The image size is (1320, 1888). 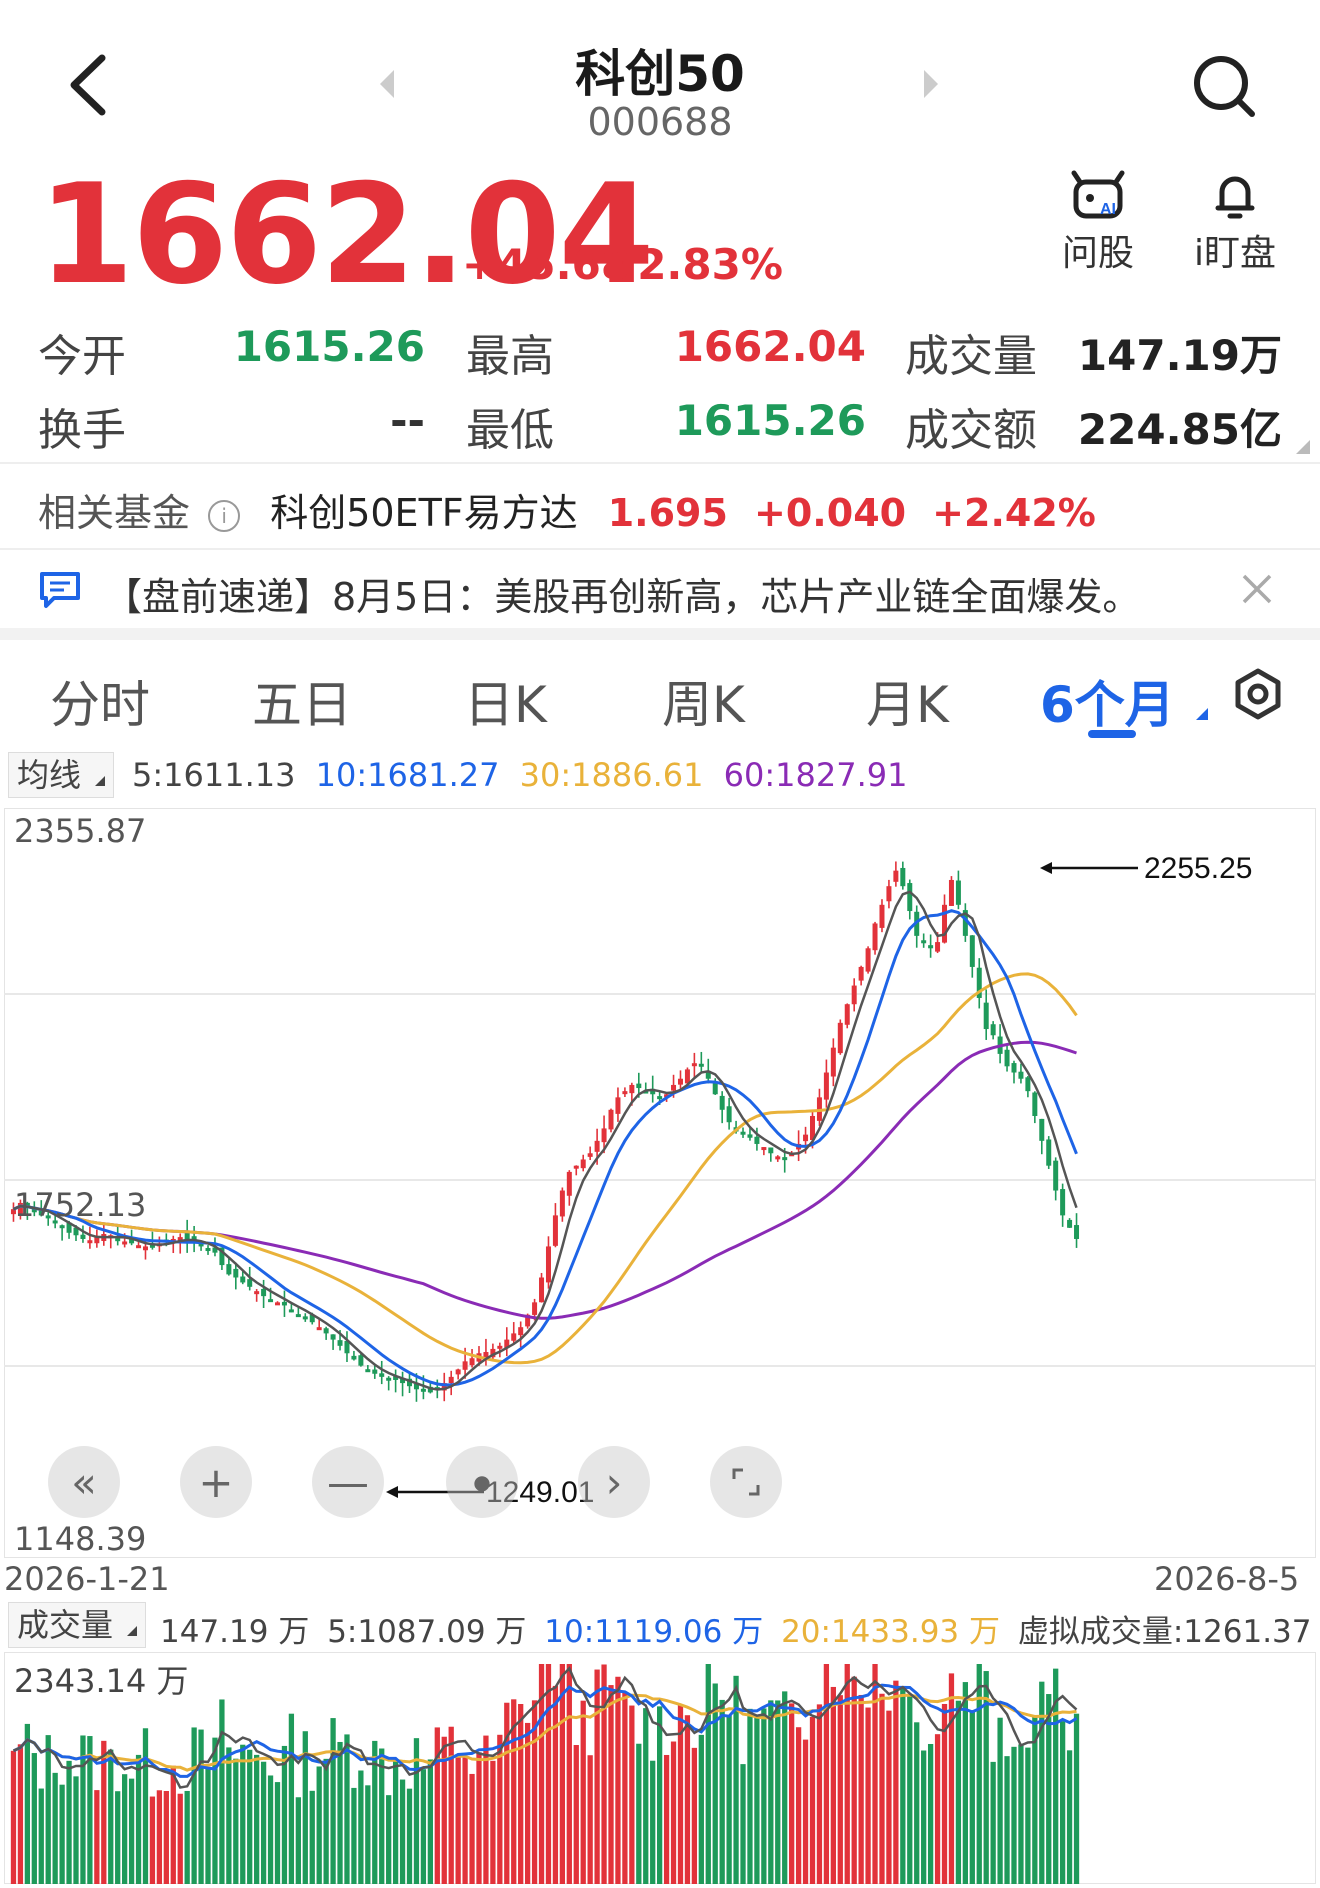 I want to click on news-banner: 【盘前速递】8月5日：美股再创新高，芯片产业链全面爆发。, so click(x=660, y=589).